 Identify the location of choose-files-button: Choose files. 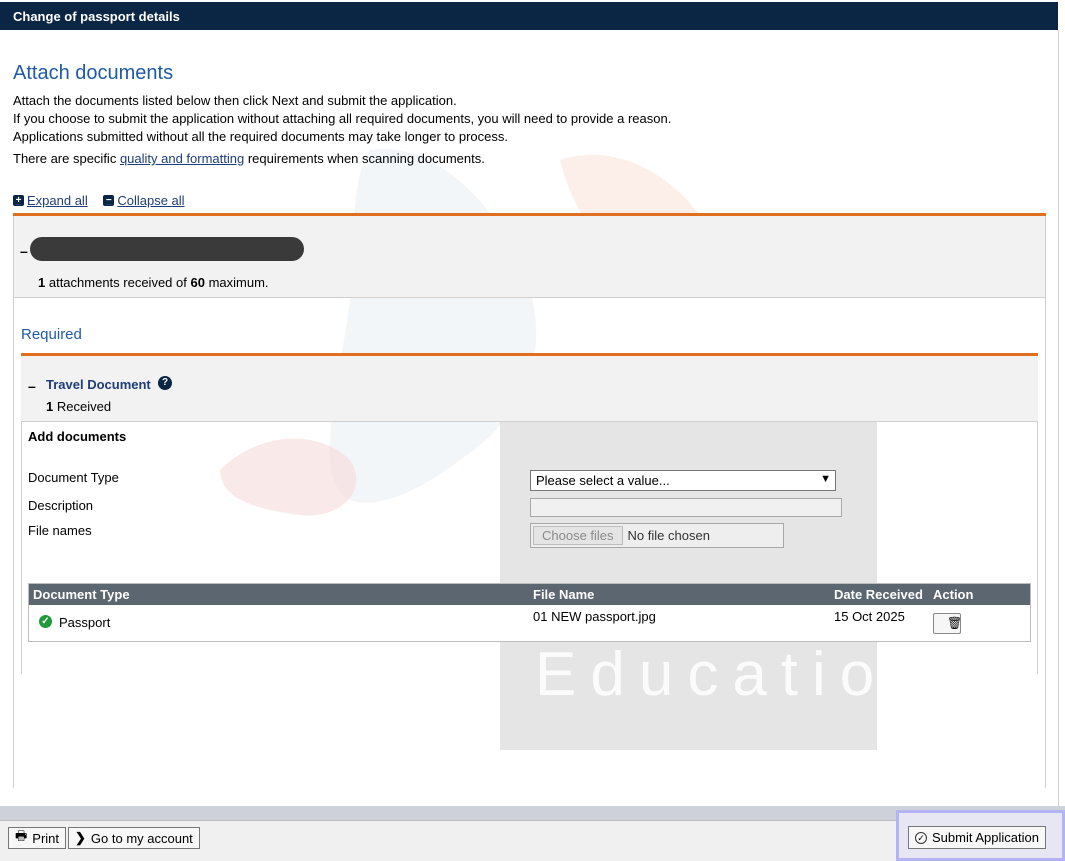
(578, 535).